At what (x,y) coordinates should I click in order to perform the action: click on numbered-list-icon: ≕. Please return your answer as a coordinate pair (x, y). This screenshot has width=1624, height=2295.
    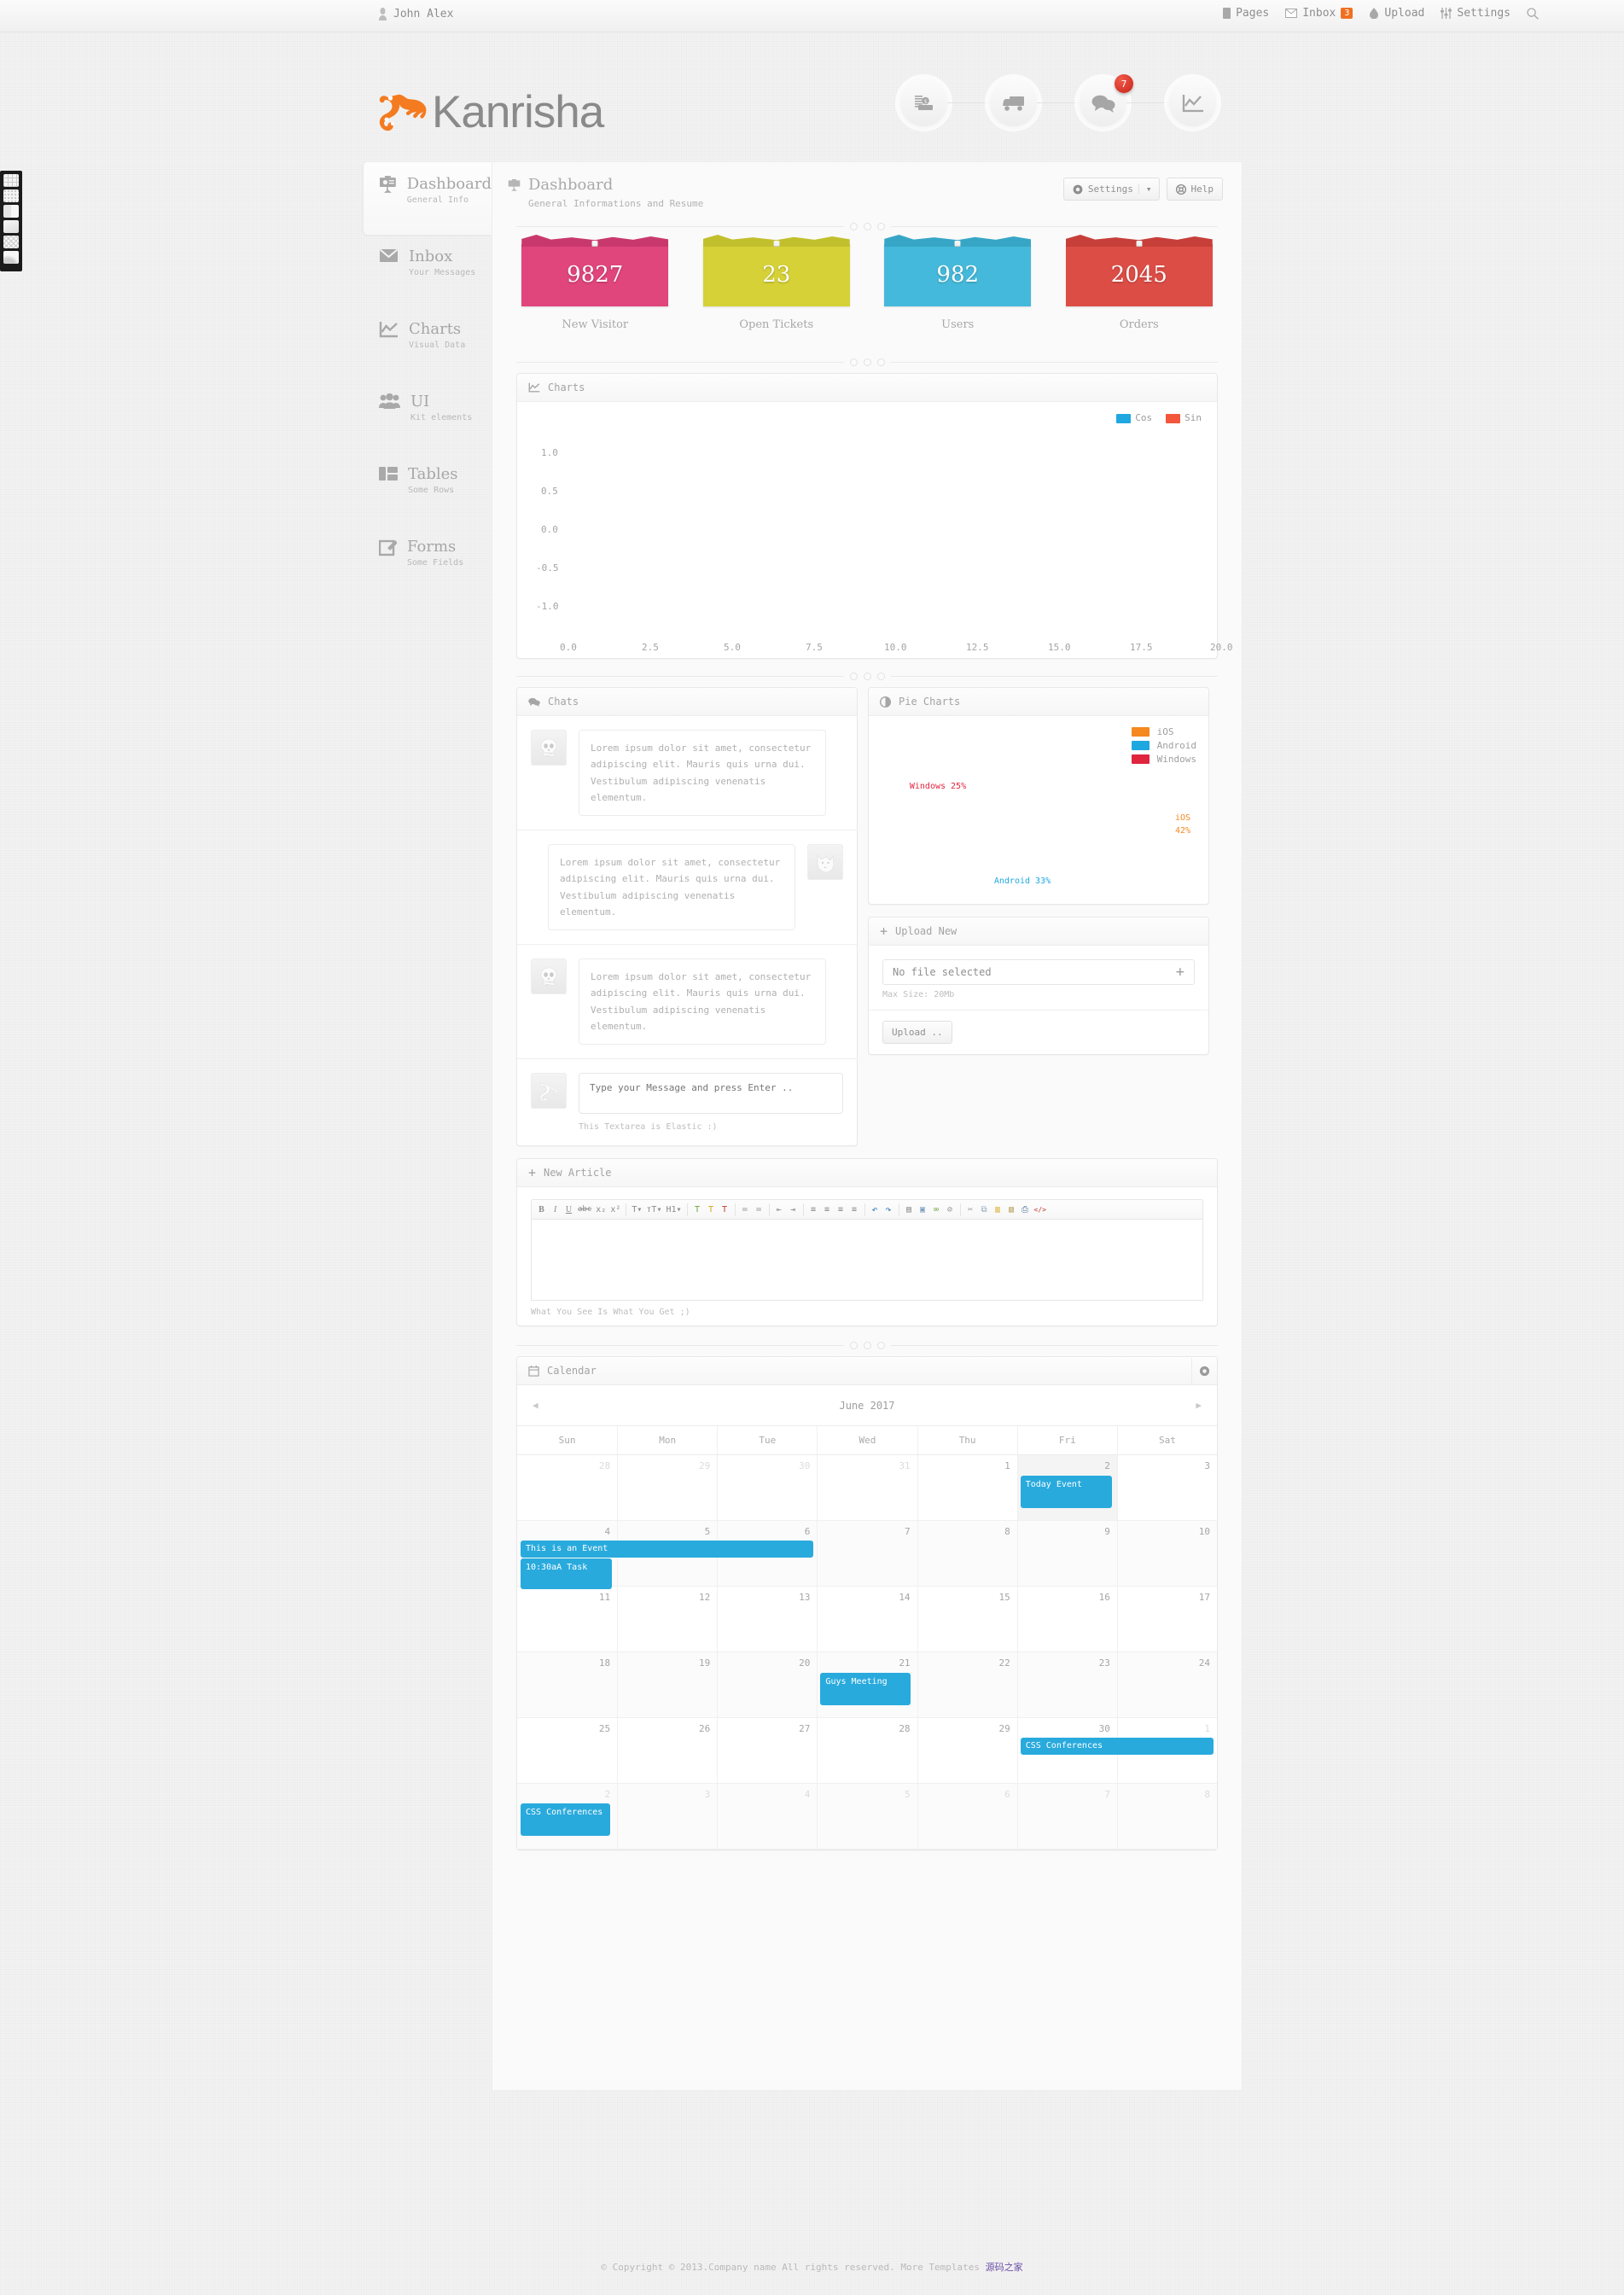
    Looking at the image, I should click on (759, 1209).